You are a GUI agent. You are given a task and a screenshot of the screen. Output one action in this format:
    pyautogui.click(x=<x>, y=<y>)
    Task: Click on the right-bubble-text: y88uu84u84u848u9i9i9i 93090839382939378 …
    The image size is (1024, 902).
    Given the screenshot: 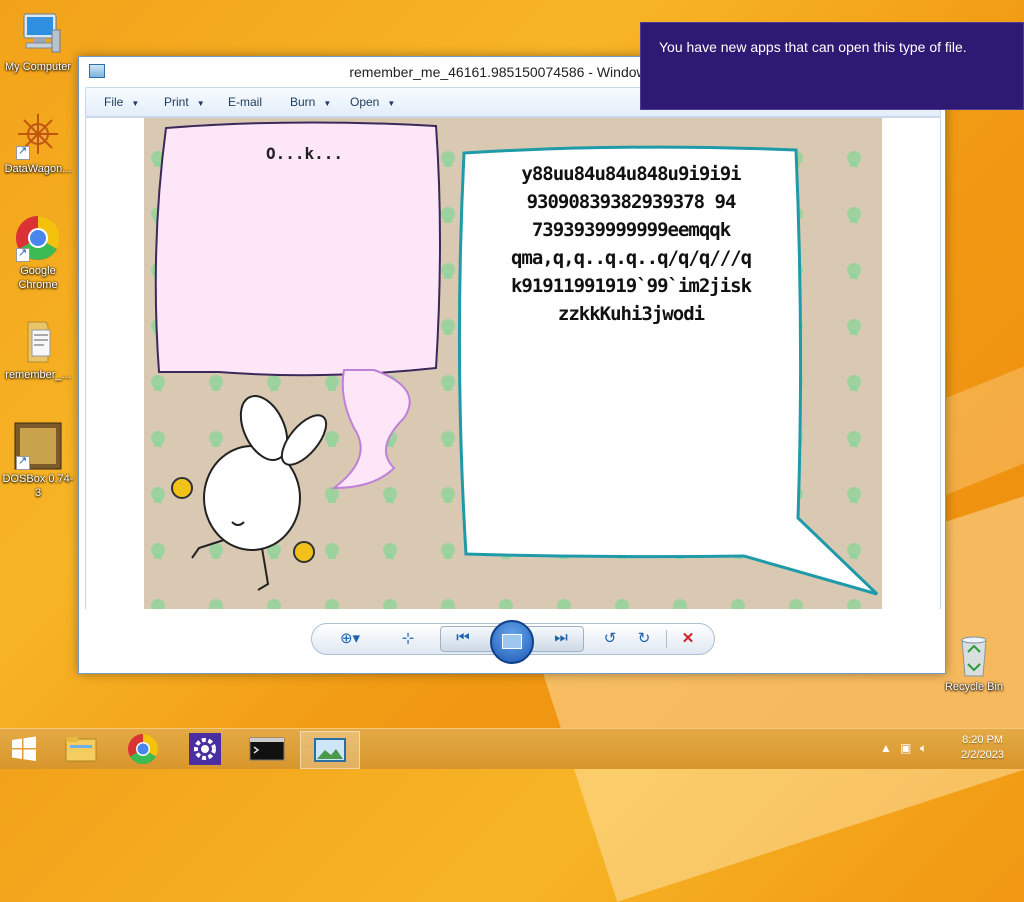 What is the action you would take?
    pyautogui.click(x=631, y=244)
    